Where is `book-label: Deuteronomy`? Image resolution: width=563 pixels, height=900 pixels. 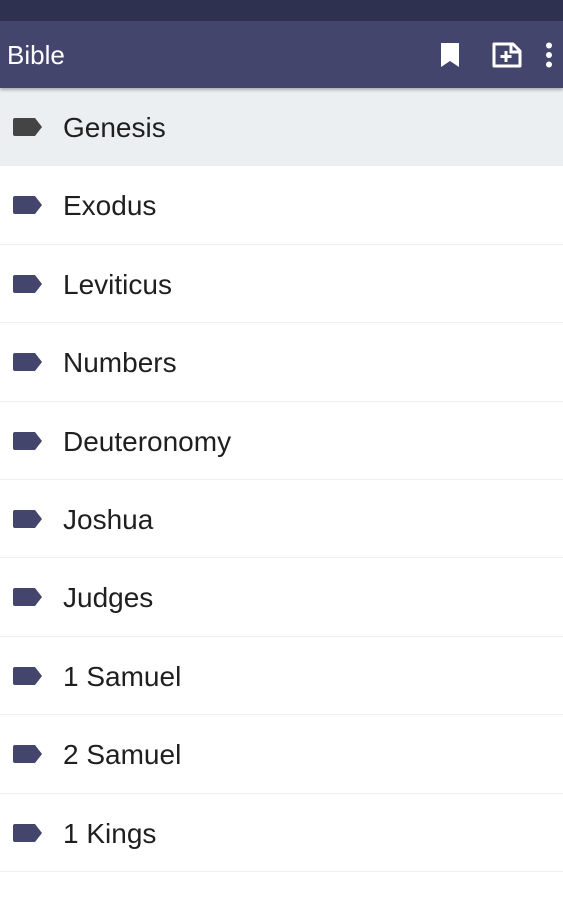
book-label: Deuteronomy is located at coordinates (147, 441).